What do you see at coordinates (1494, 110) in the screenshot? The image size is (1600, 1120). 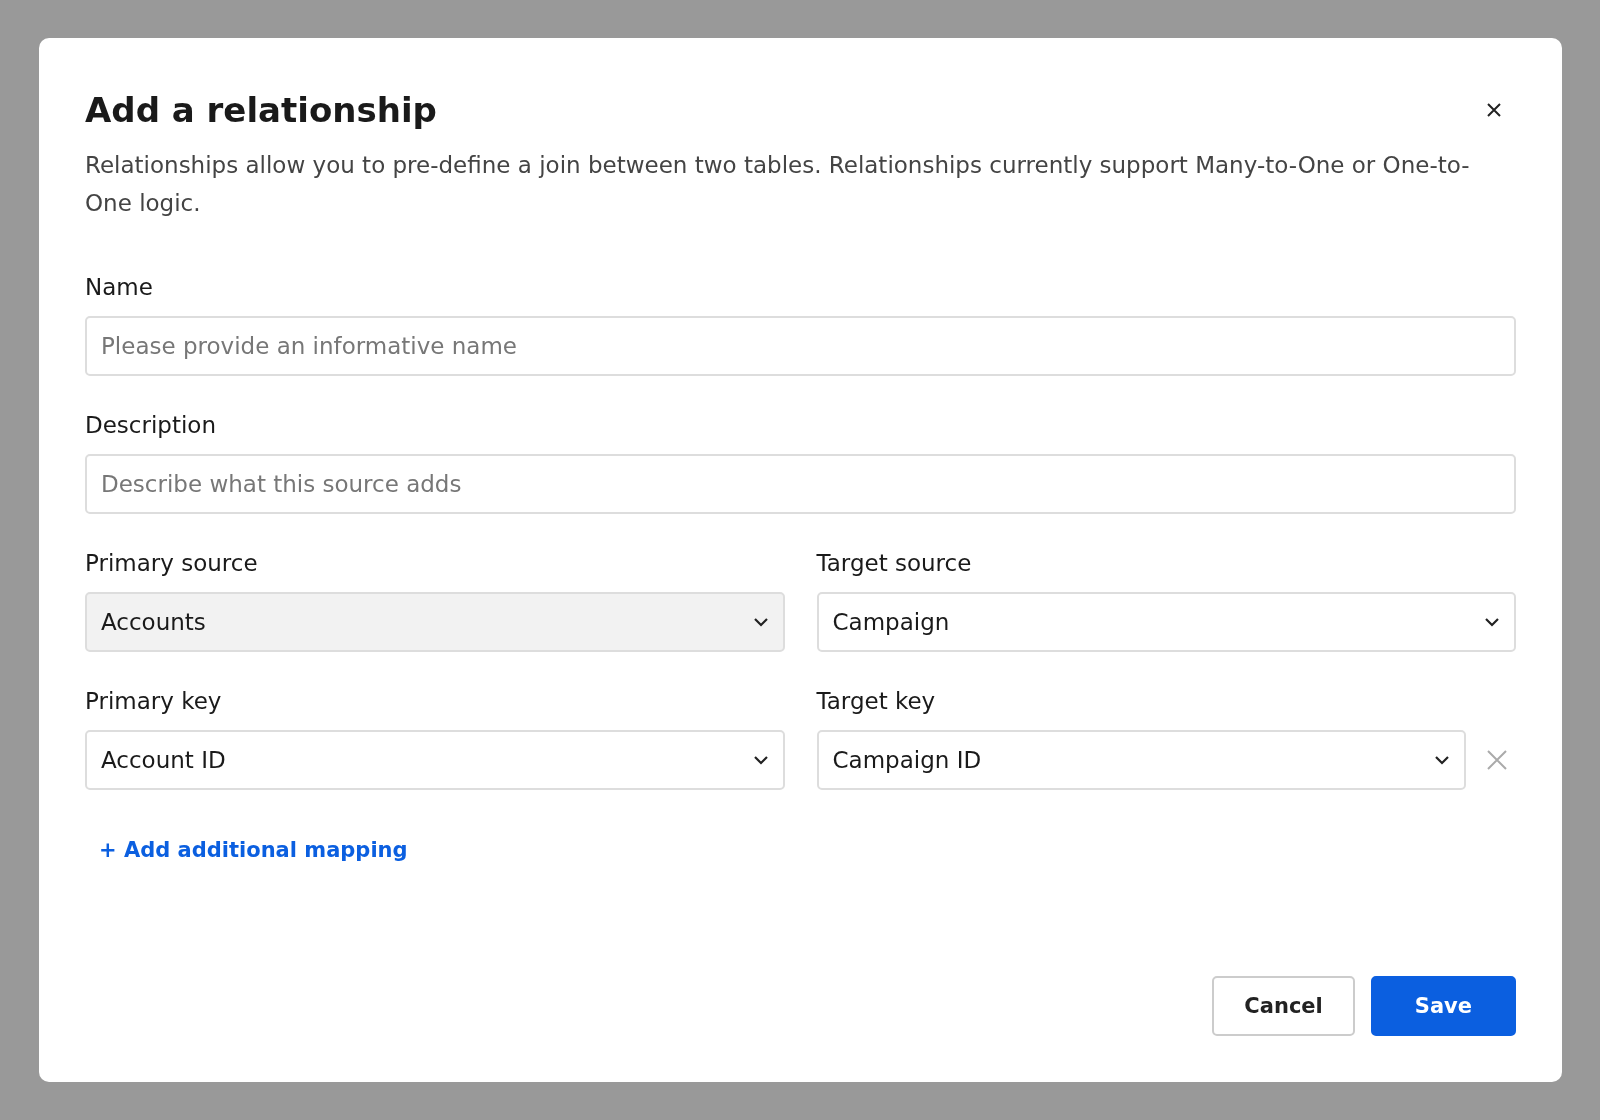 I see `close-icon` at bounding box center [1494, 110].